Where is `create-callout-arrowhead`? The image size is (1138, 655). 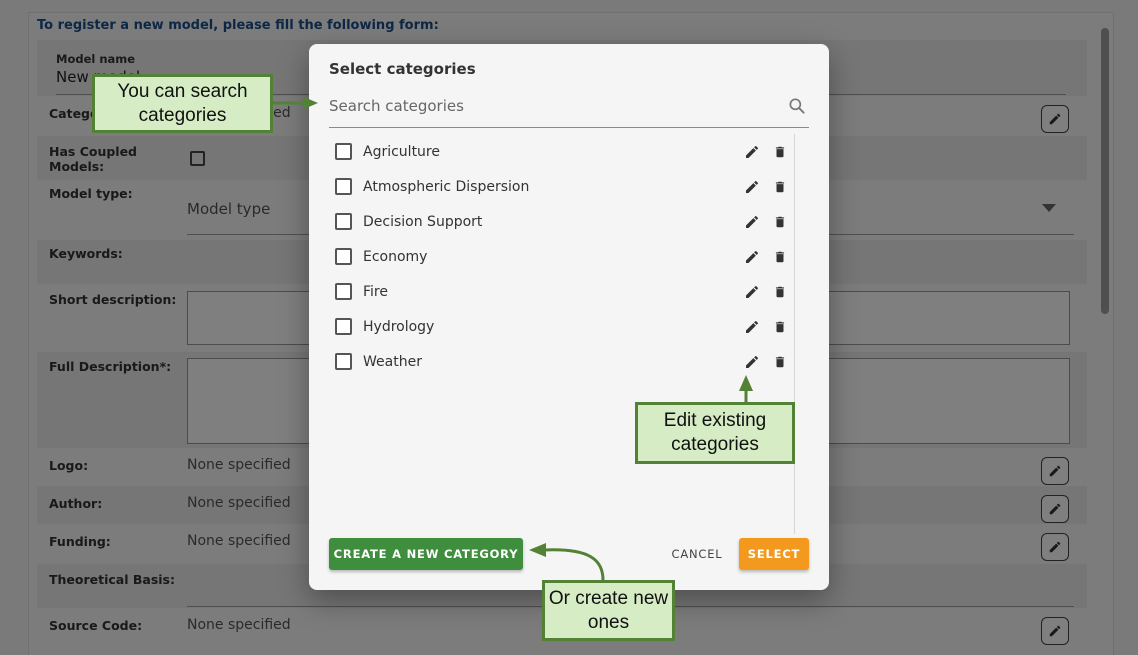 create-callout-arrowhead is located at coordinates (537, 550).